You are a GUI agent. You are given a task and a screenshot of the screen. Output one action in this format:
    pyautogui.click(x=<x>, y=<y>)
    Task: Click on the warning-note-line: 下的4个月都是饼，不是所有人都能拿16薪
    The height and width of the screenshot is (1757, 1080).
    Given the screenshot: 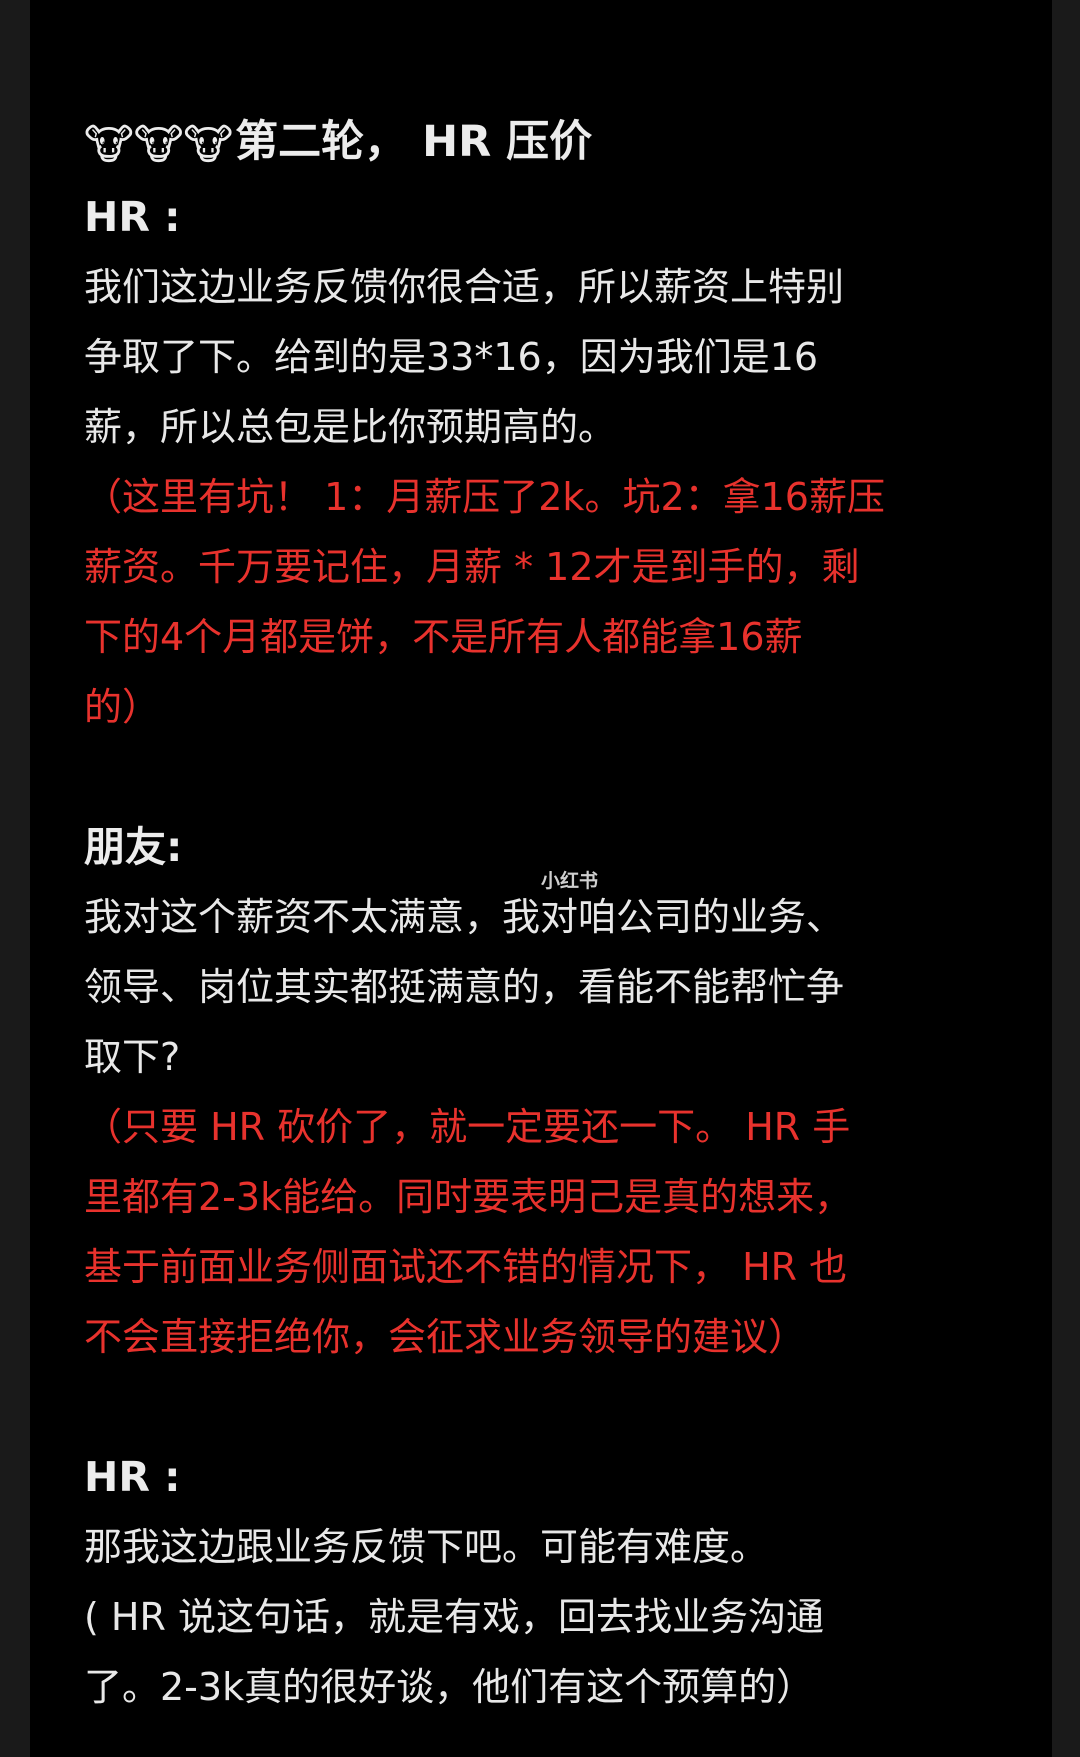 What is the action you would take?
    pyautogui.click(x=443, y=637)
    